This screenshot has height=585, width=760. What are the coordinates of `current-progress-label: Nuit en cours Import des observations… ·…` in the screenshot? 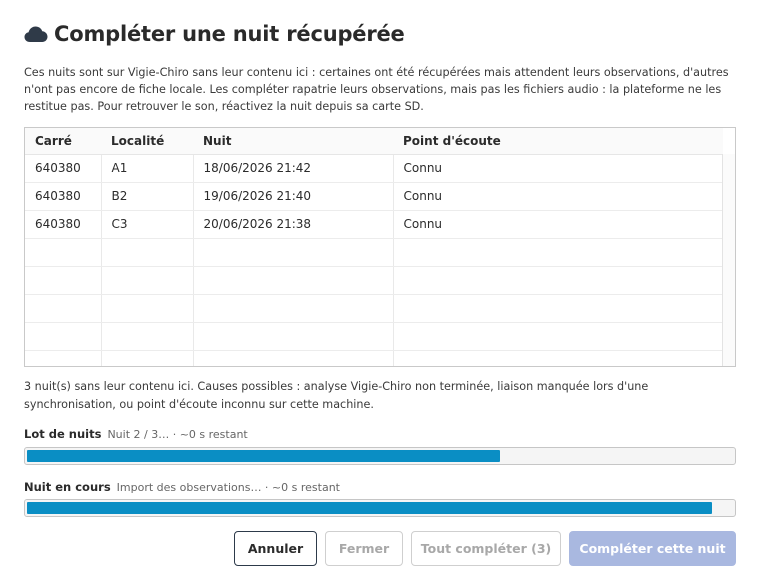 It's located at (182, 487).